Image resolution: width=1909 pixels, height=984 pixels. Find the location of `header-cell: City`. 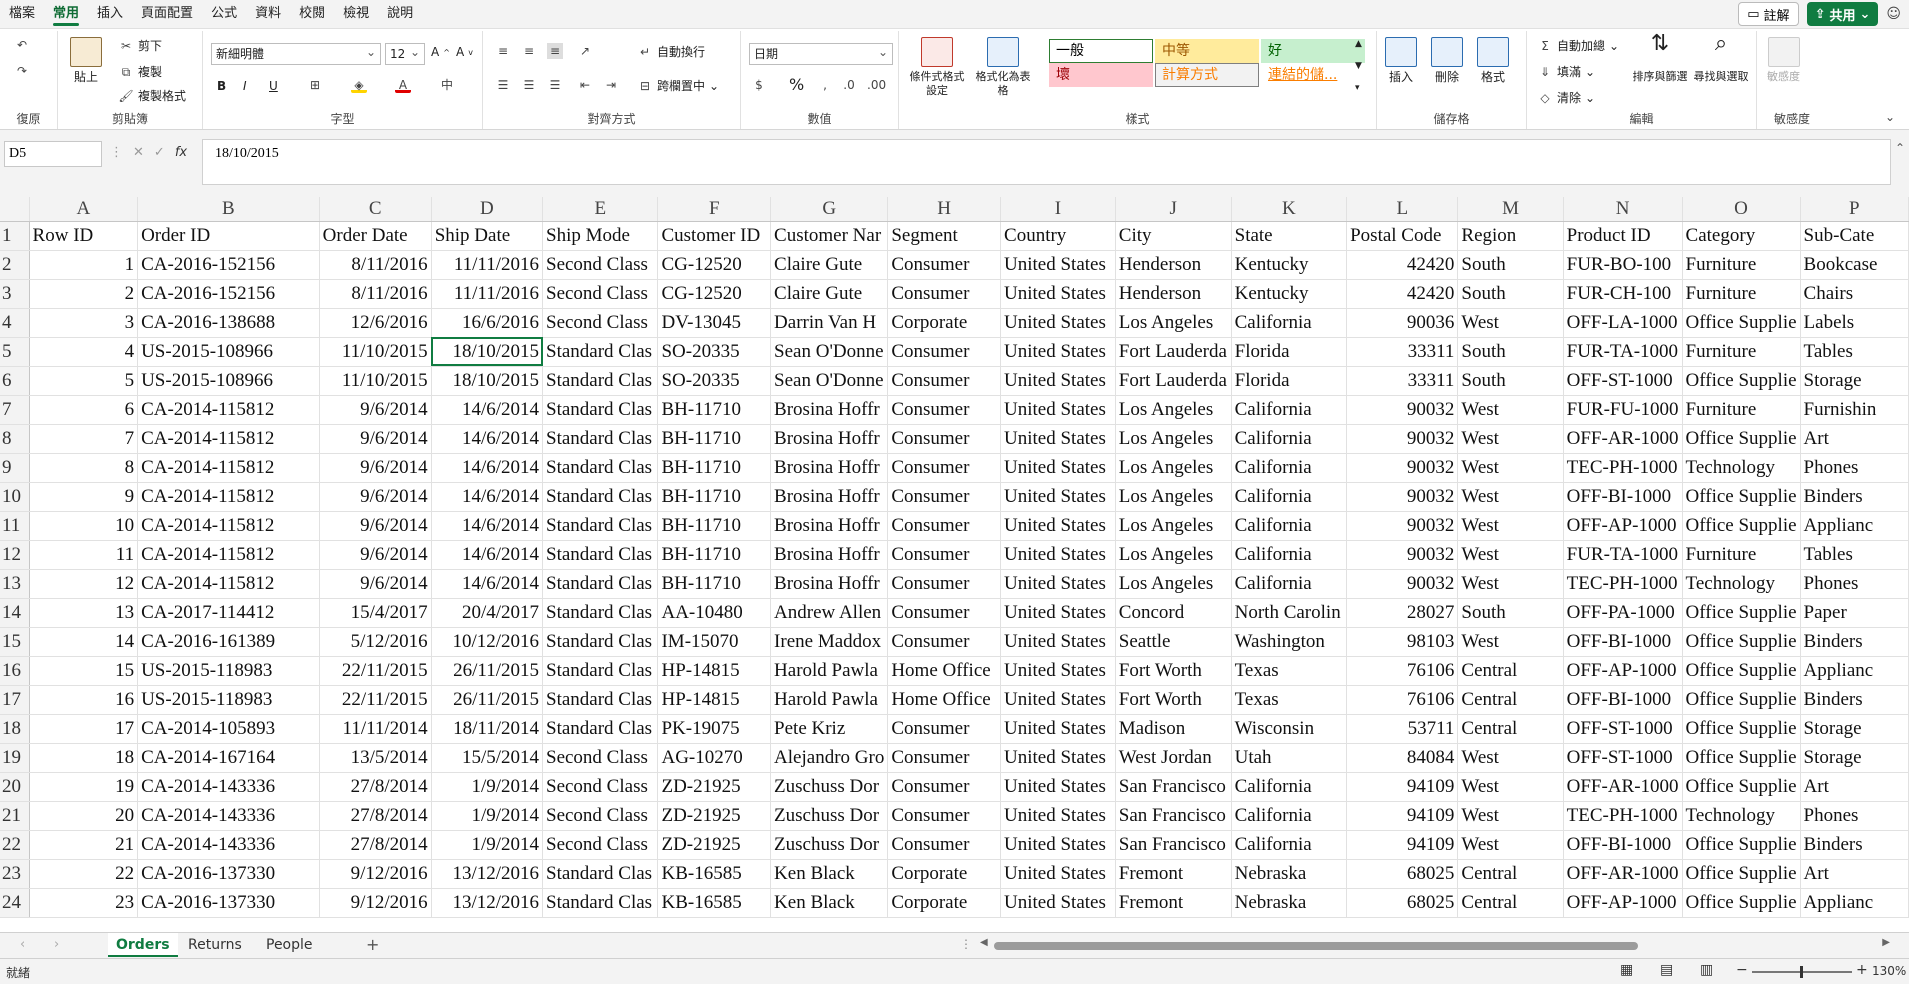

header-cell: City is located at coordinates (1173, 236).